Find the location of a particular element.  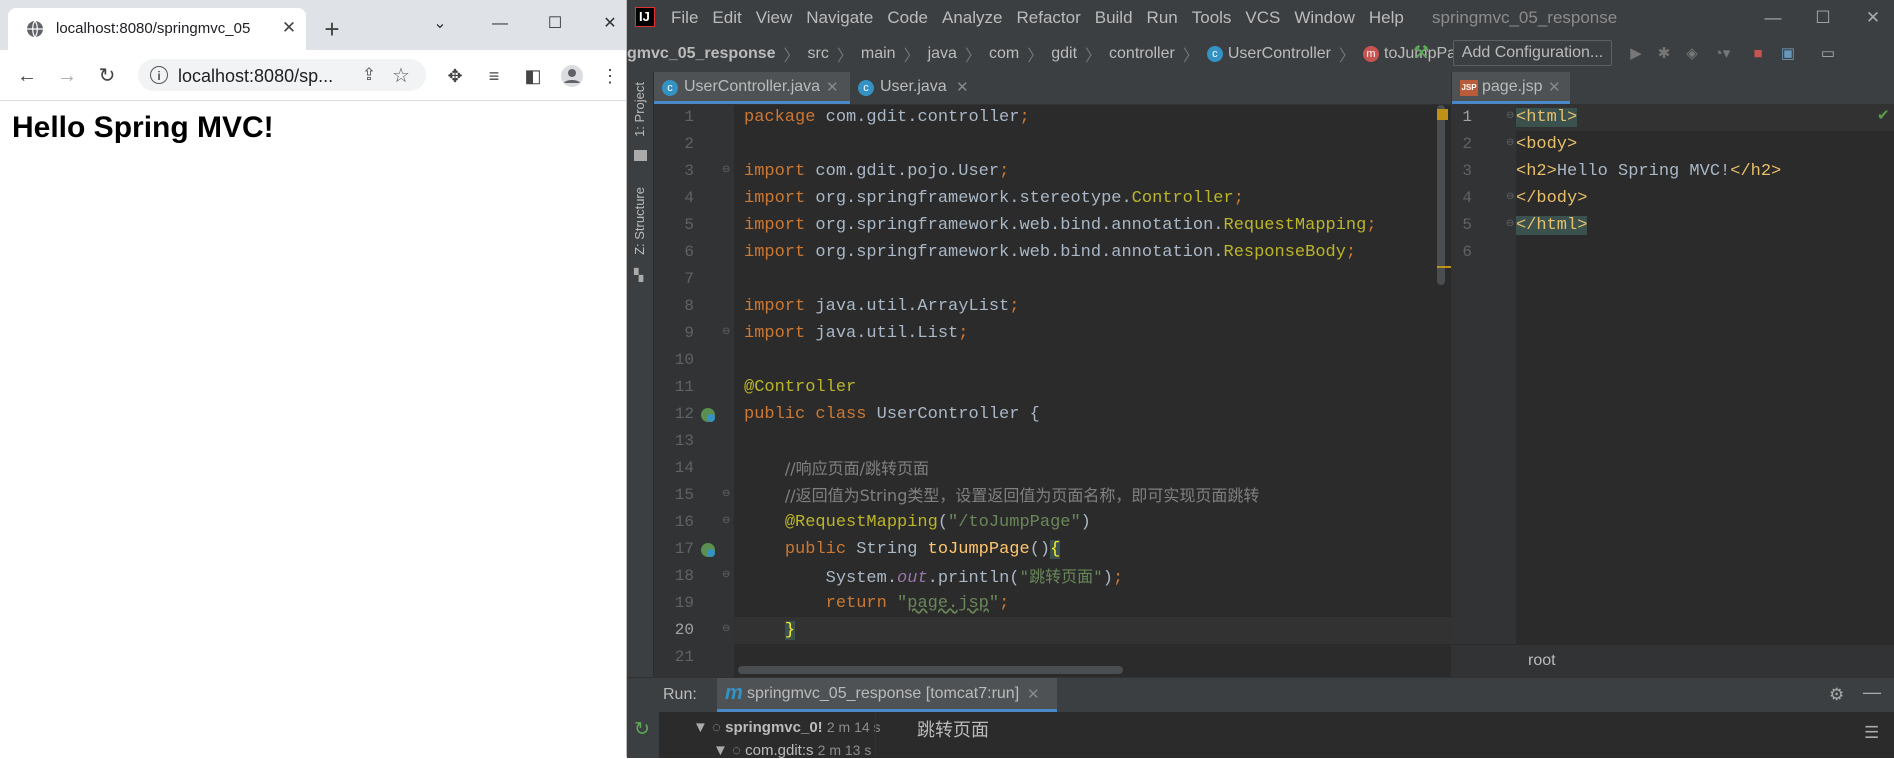

menu-build: Build is located at coordinates (1114, 18).